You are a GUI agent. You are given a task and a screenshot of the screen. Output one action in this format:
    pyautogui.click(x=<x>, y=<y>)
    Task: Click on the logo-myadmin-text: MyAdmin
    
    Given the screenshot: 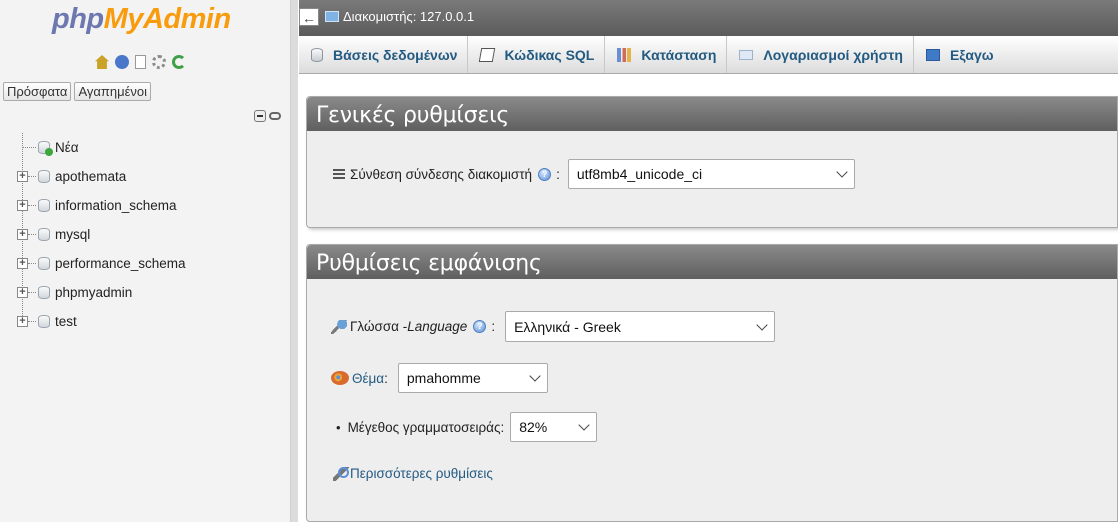 What is the action you would take?
    pyautogui.click(x=167, y=19)
    